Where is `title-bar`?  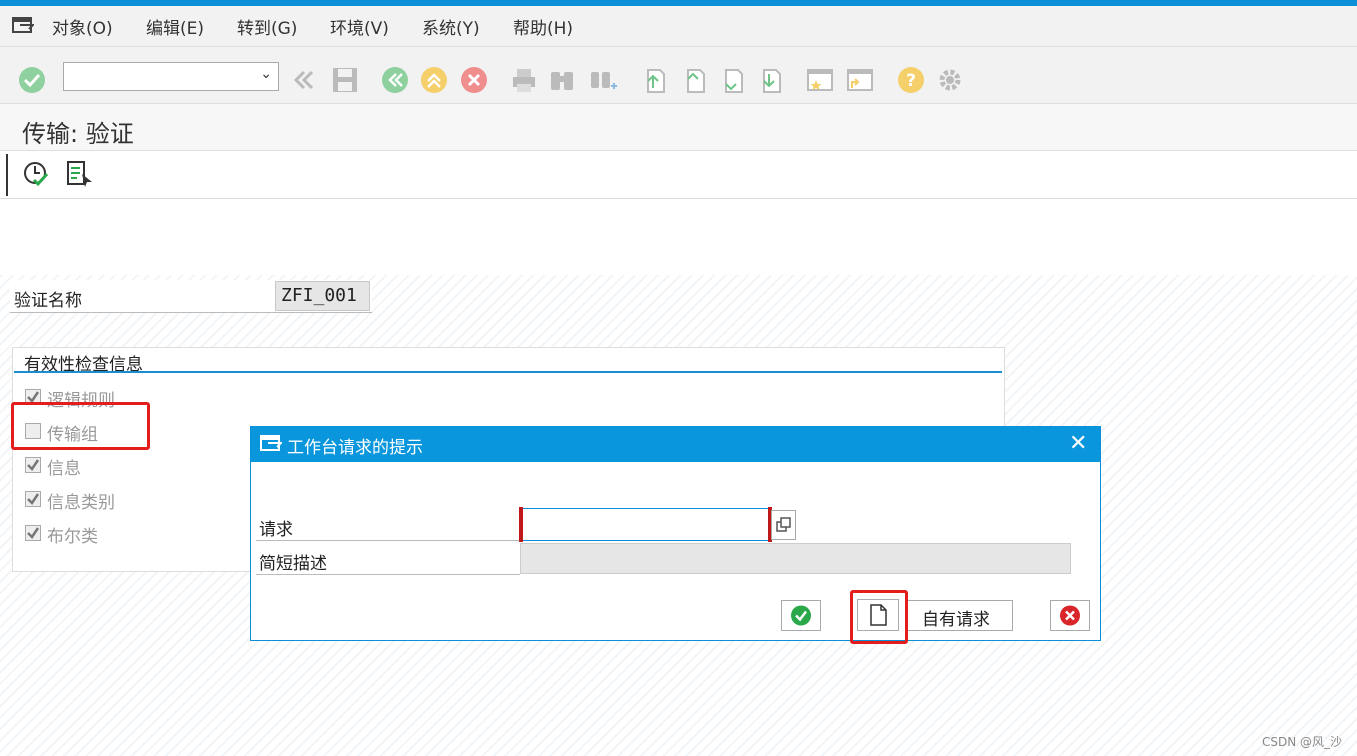 title-bar is located at coordinates (678, 127).